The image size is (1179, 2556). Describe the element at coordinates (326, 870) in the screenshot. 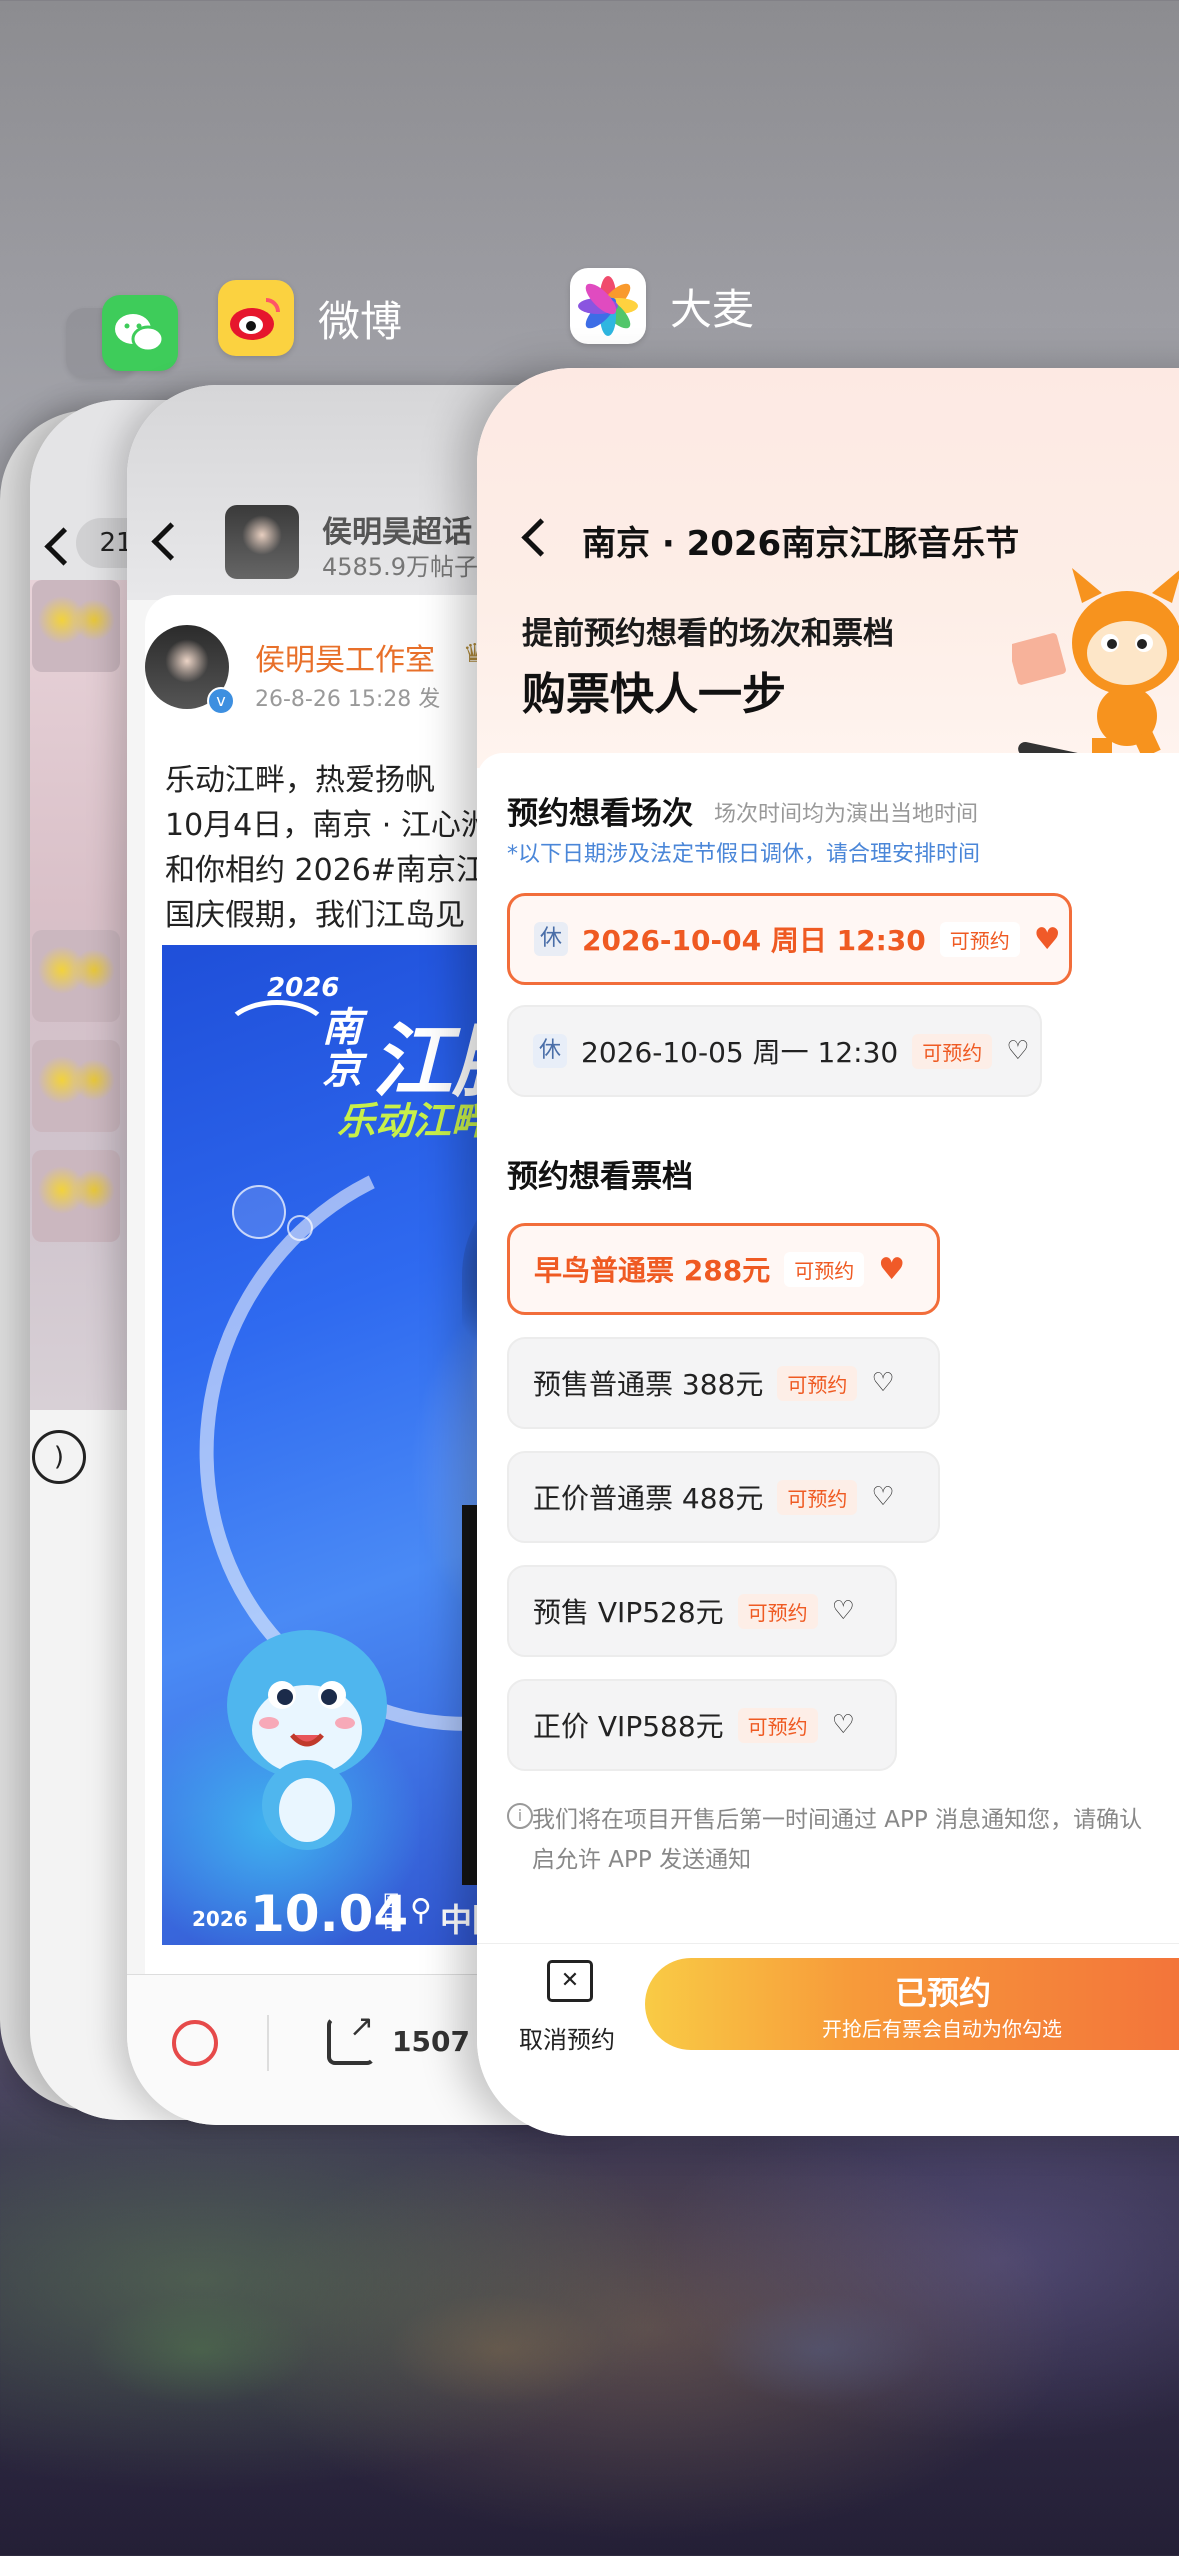

I see `post-line: 和你相约 2026#南京江` at that location.